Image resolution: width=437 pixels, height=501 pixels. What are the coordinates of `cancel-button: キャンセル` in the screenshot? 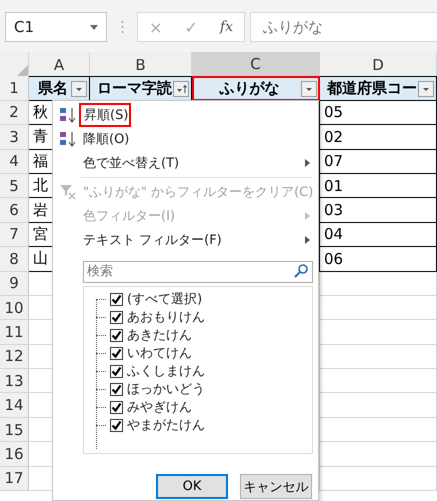 It's located at (276, 486).